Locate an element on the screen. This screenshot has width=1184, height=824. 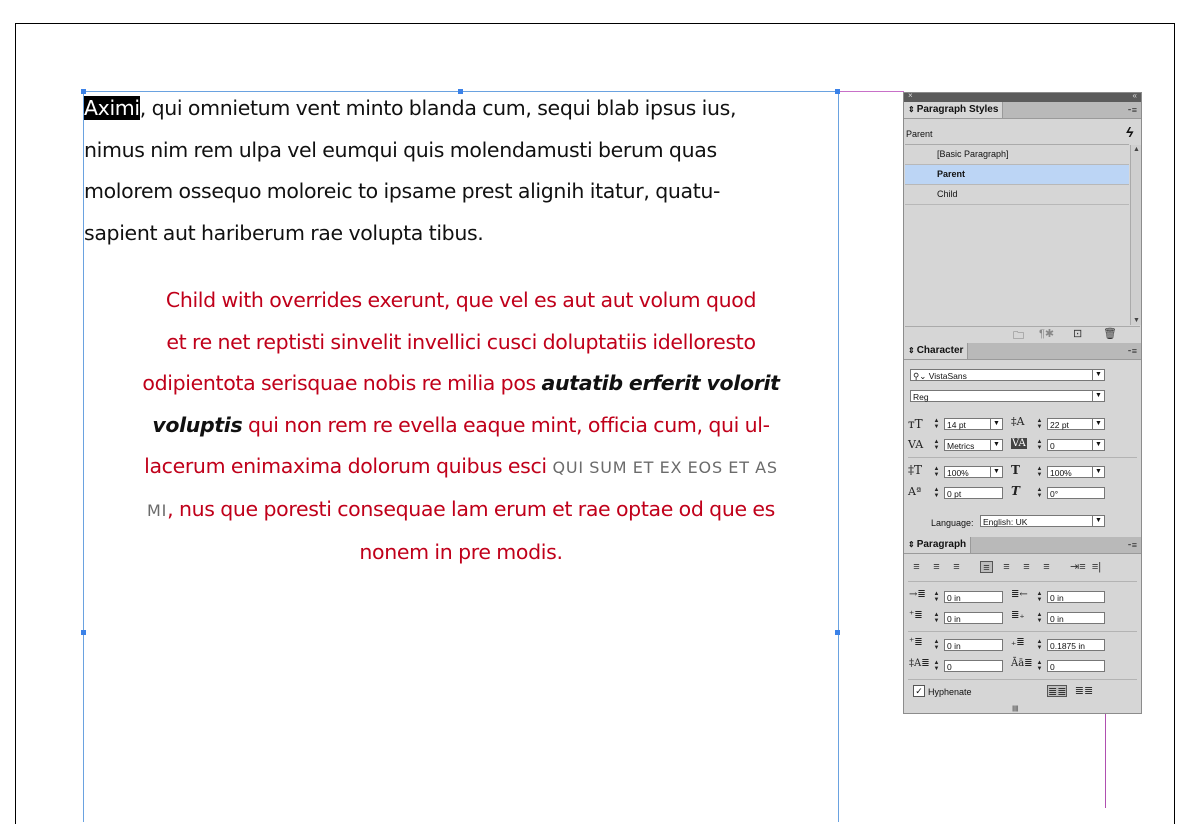
frame-handle-ml is located at coordinates (83, 632).